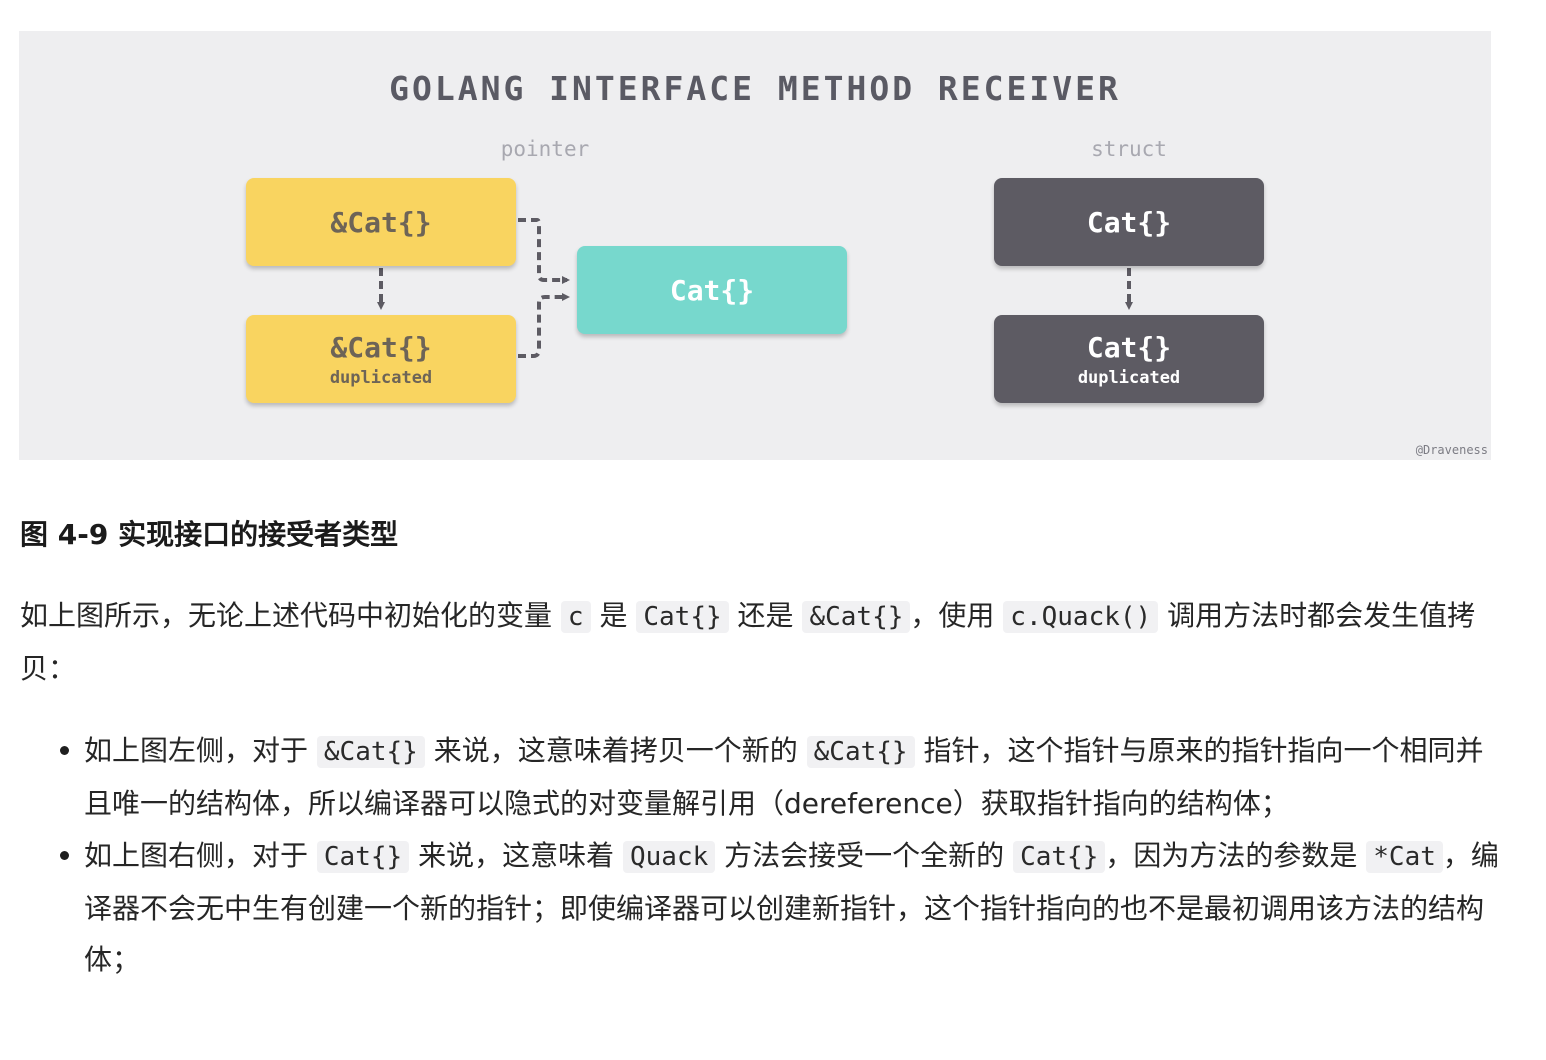 The image size is (1546, 1060). Describe the element at coordinates (200, 855) in the screenshot. I see `text-span: 如上图右侧，对于` at that location.